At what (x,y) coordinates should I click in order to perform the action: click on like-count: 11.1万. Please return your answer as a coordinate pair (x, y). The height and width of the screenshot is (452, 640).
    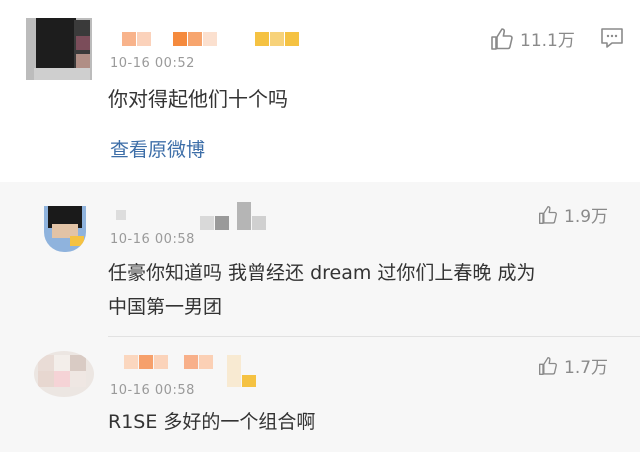
    Looking at the image, I should click on (547, 41).